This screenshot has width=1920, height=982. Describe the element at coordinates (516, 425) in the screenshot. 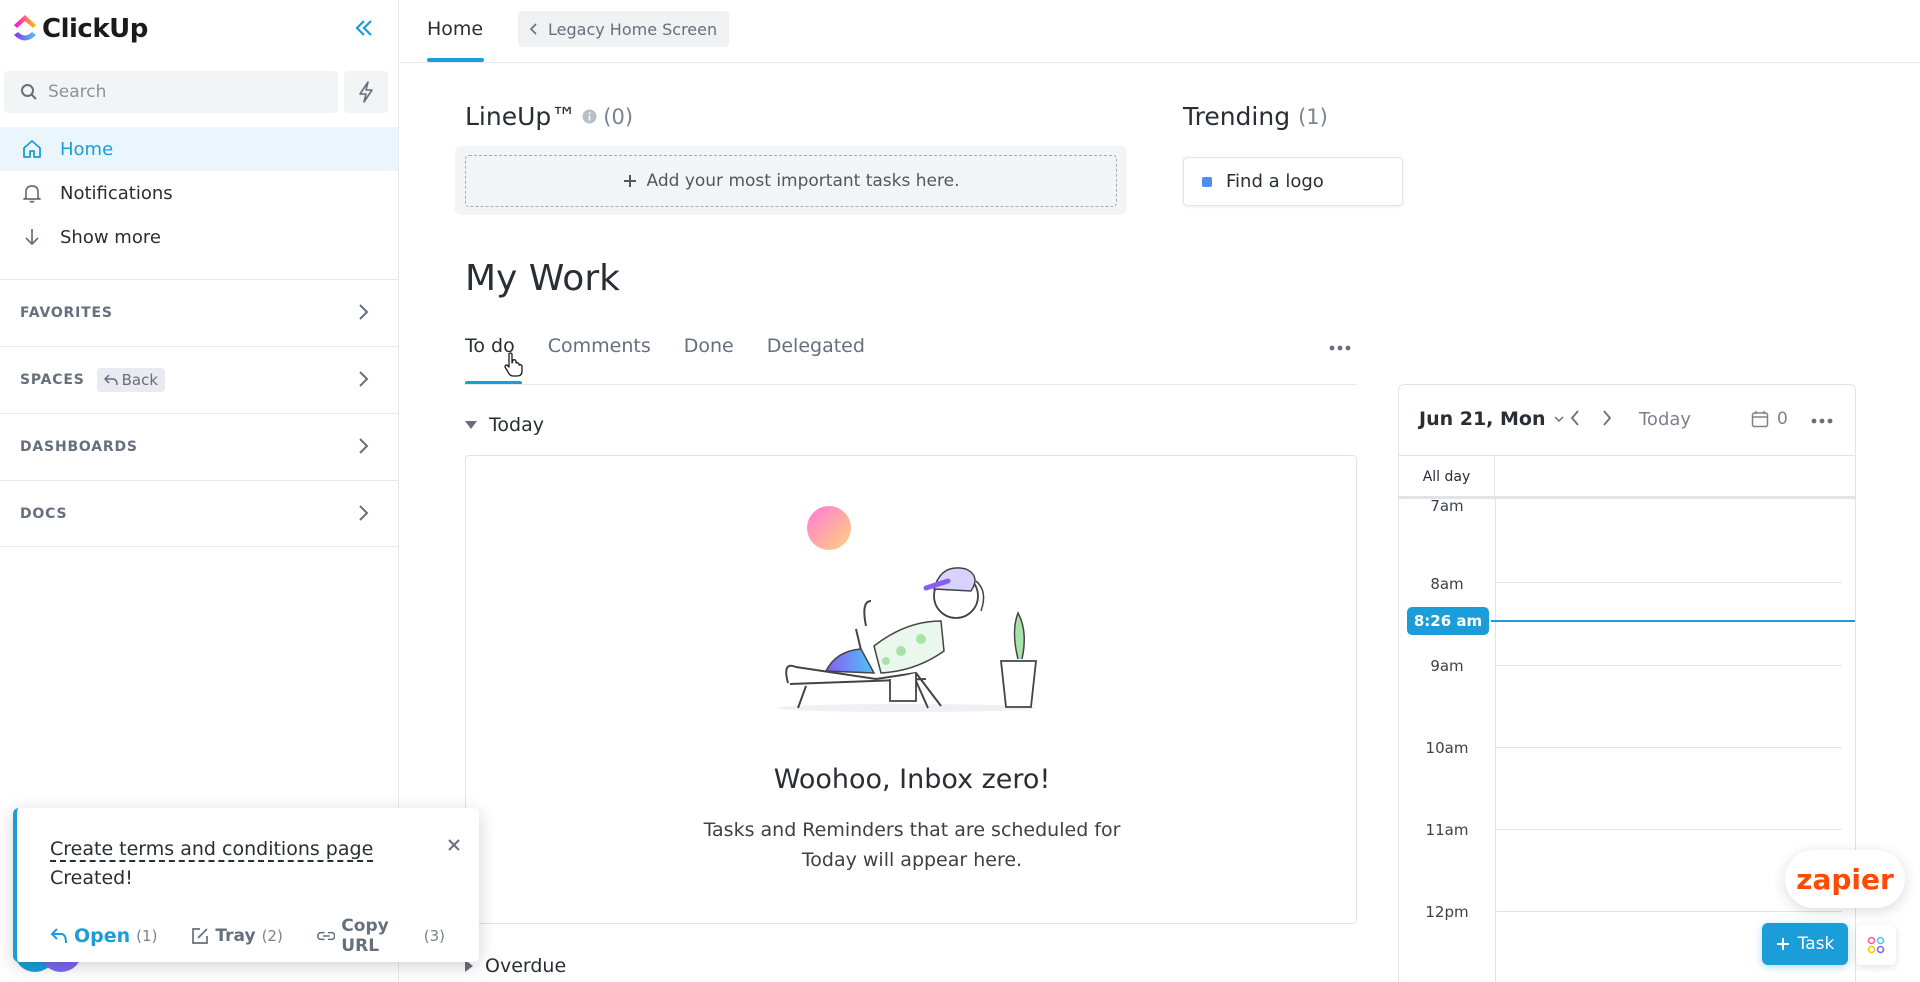

I see `today-label: Today` at that location.